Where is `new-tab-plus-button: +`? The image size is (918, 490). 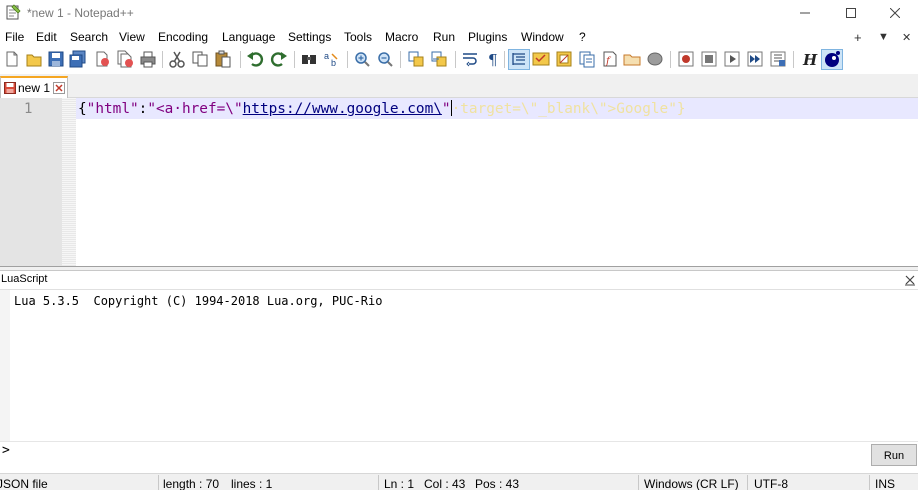
new-tab-plus-button: + is located at coordinates (858, 37).